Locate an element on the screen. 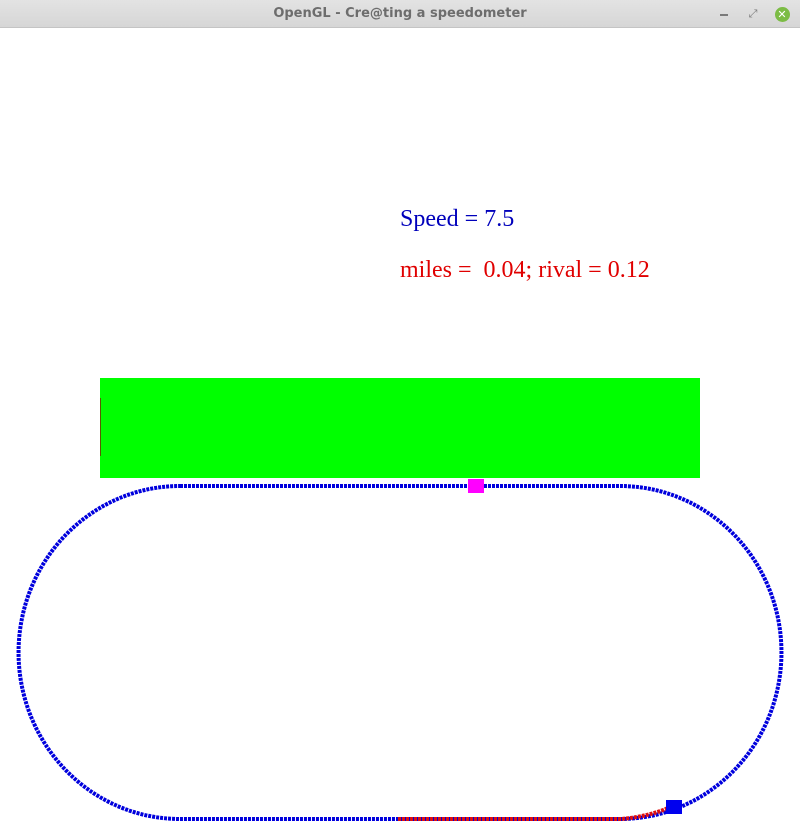  minimize-button is located at coordinates (724, 14).